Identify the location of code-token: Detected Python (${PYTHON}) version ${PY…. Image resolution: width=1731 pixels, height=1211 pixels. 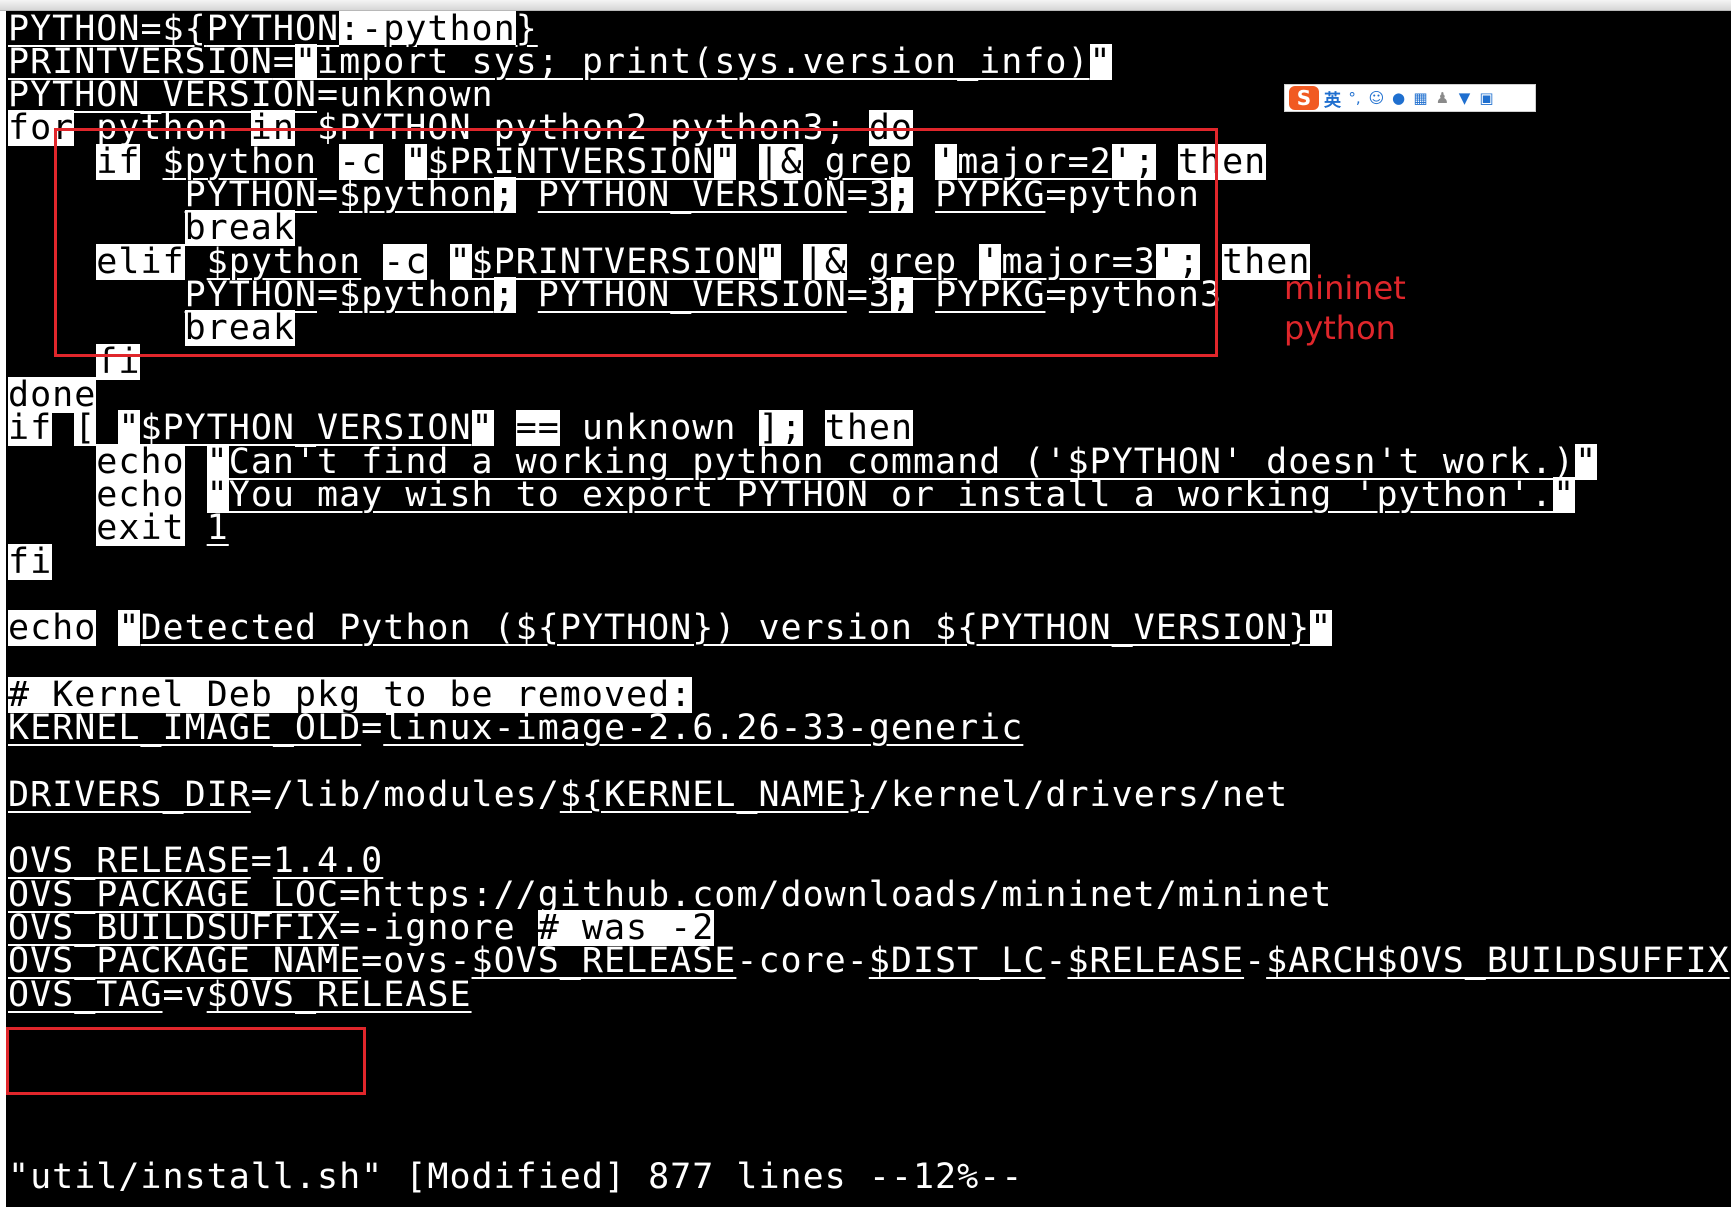
(725, 628).